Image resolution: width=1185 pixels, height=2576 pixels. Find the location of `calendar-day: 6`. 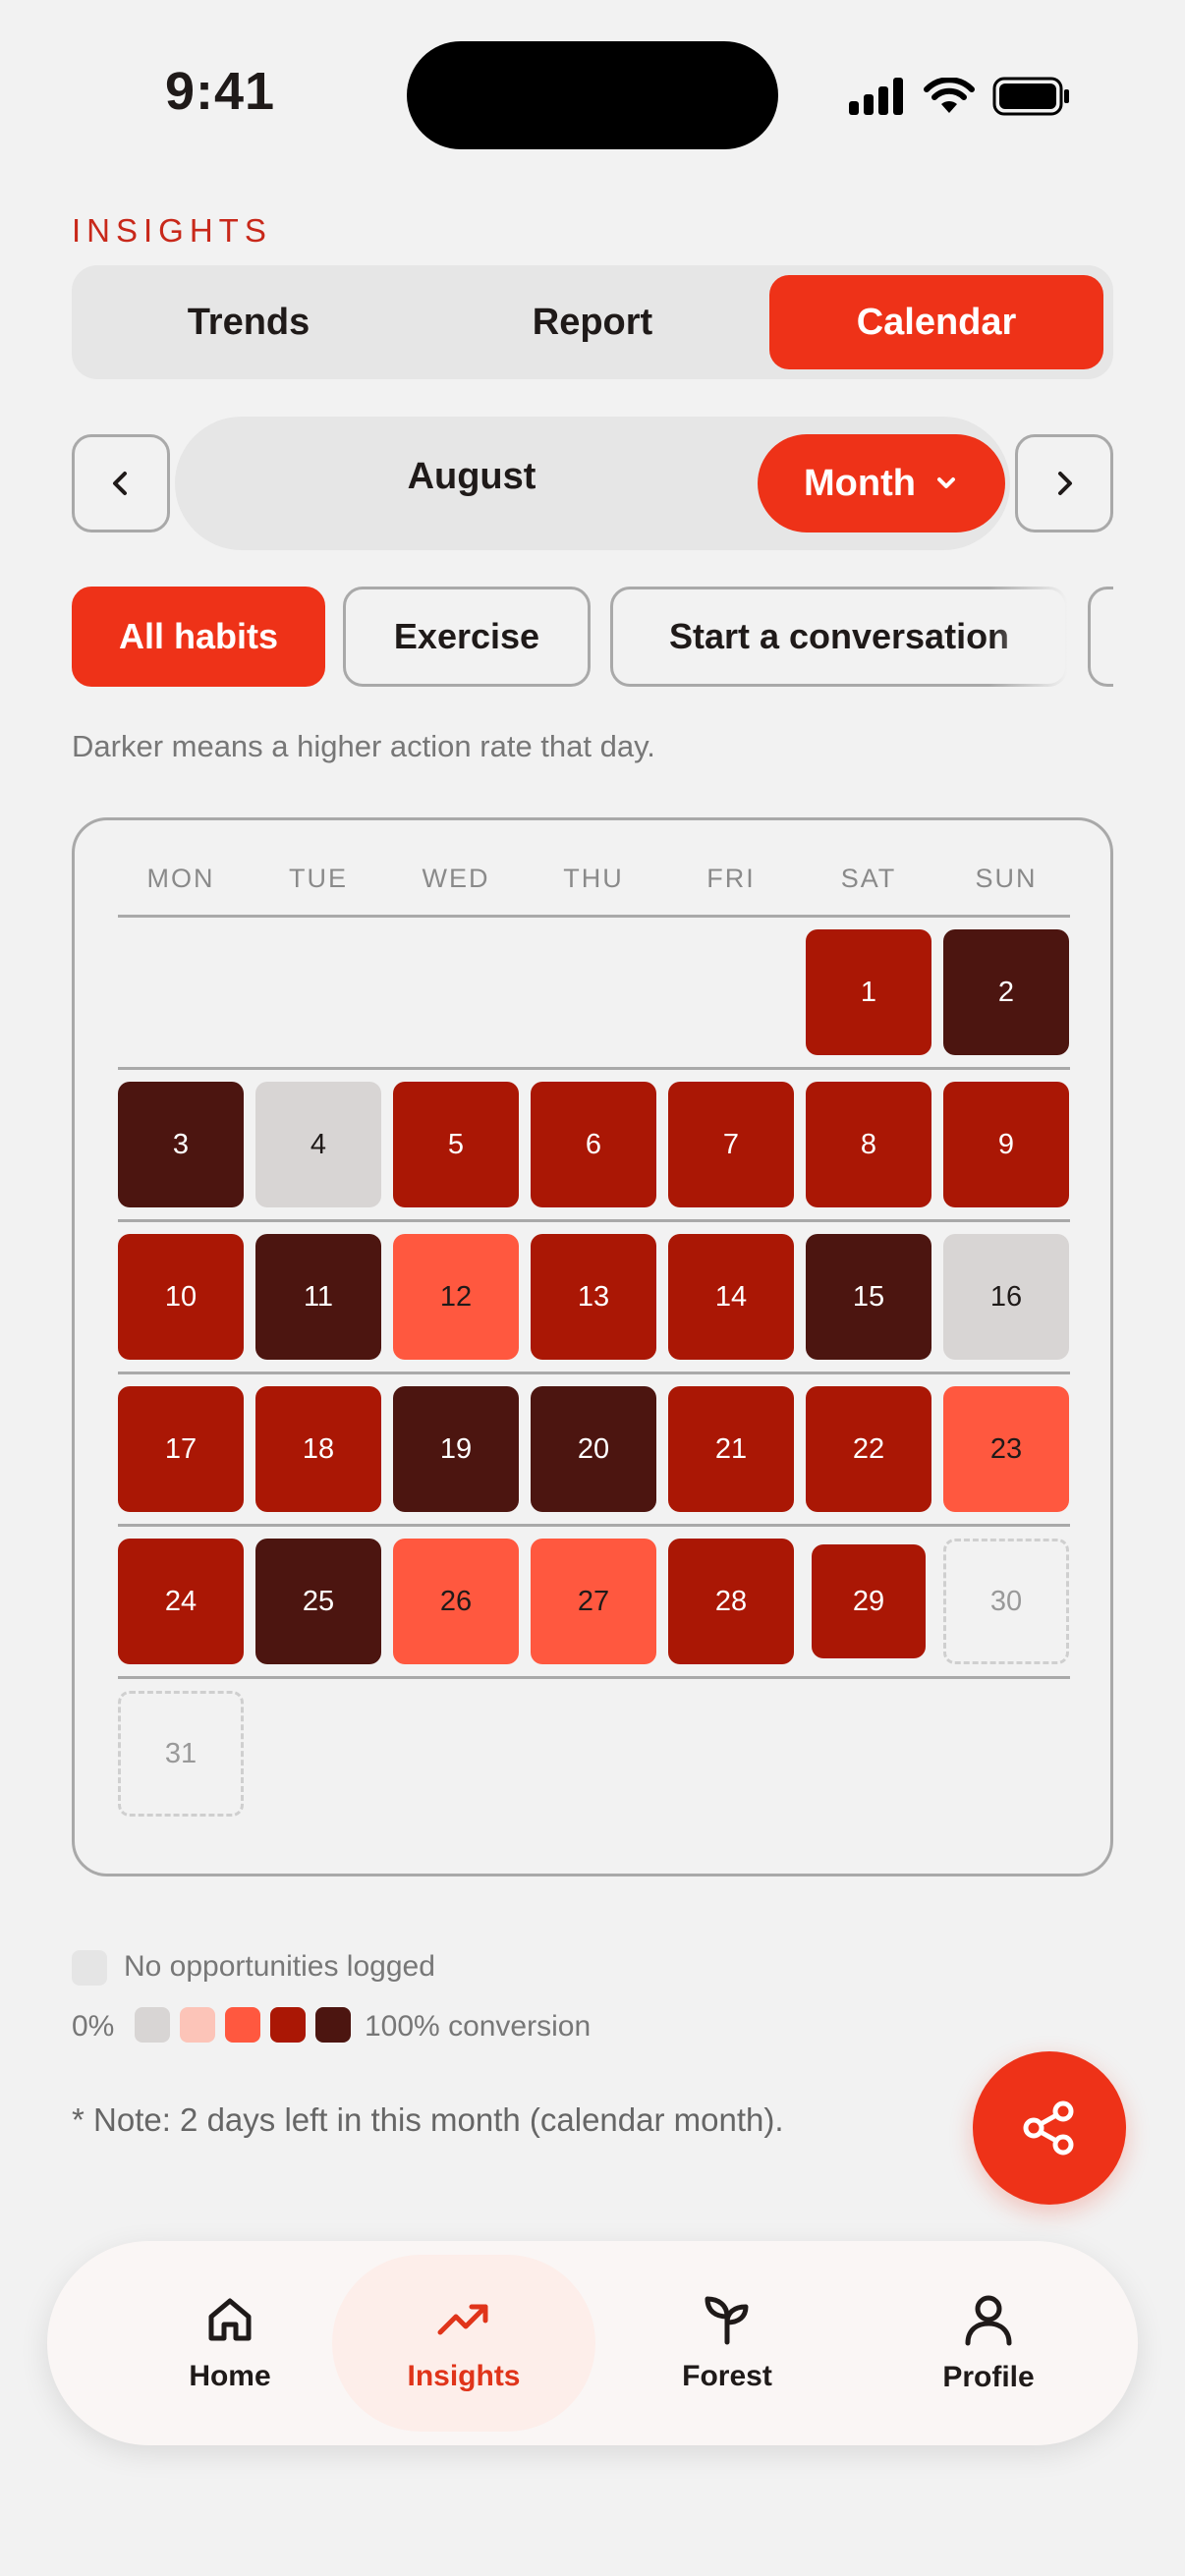

calendar-day: 6 is located at coordinates (594, 1144).